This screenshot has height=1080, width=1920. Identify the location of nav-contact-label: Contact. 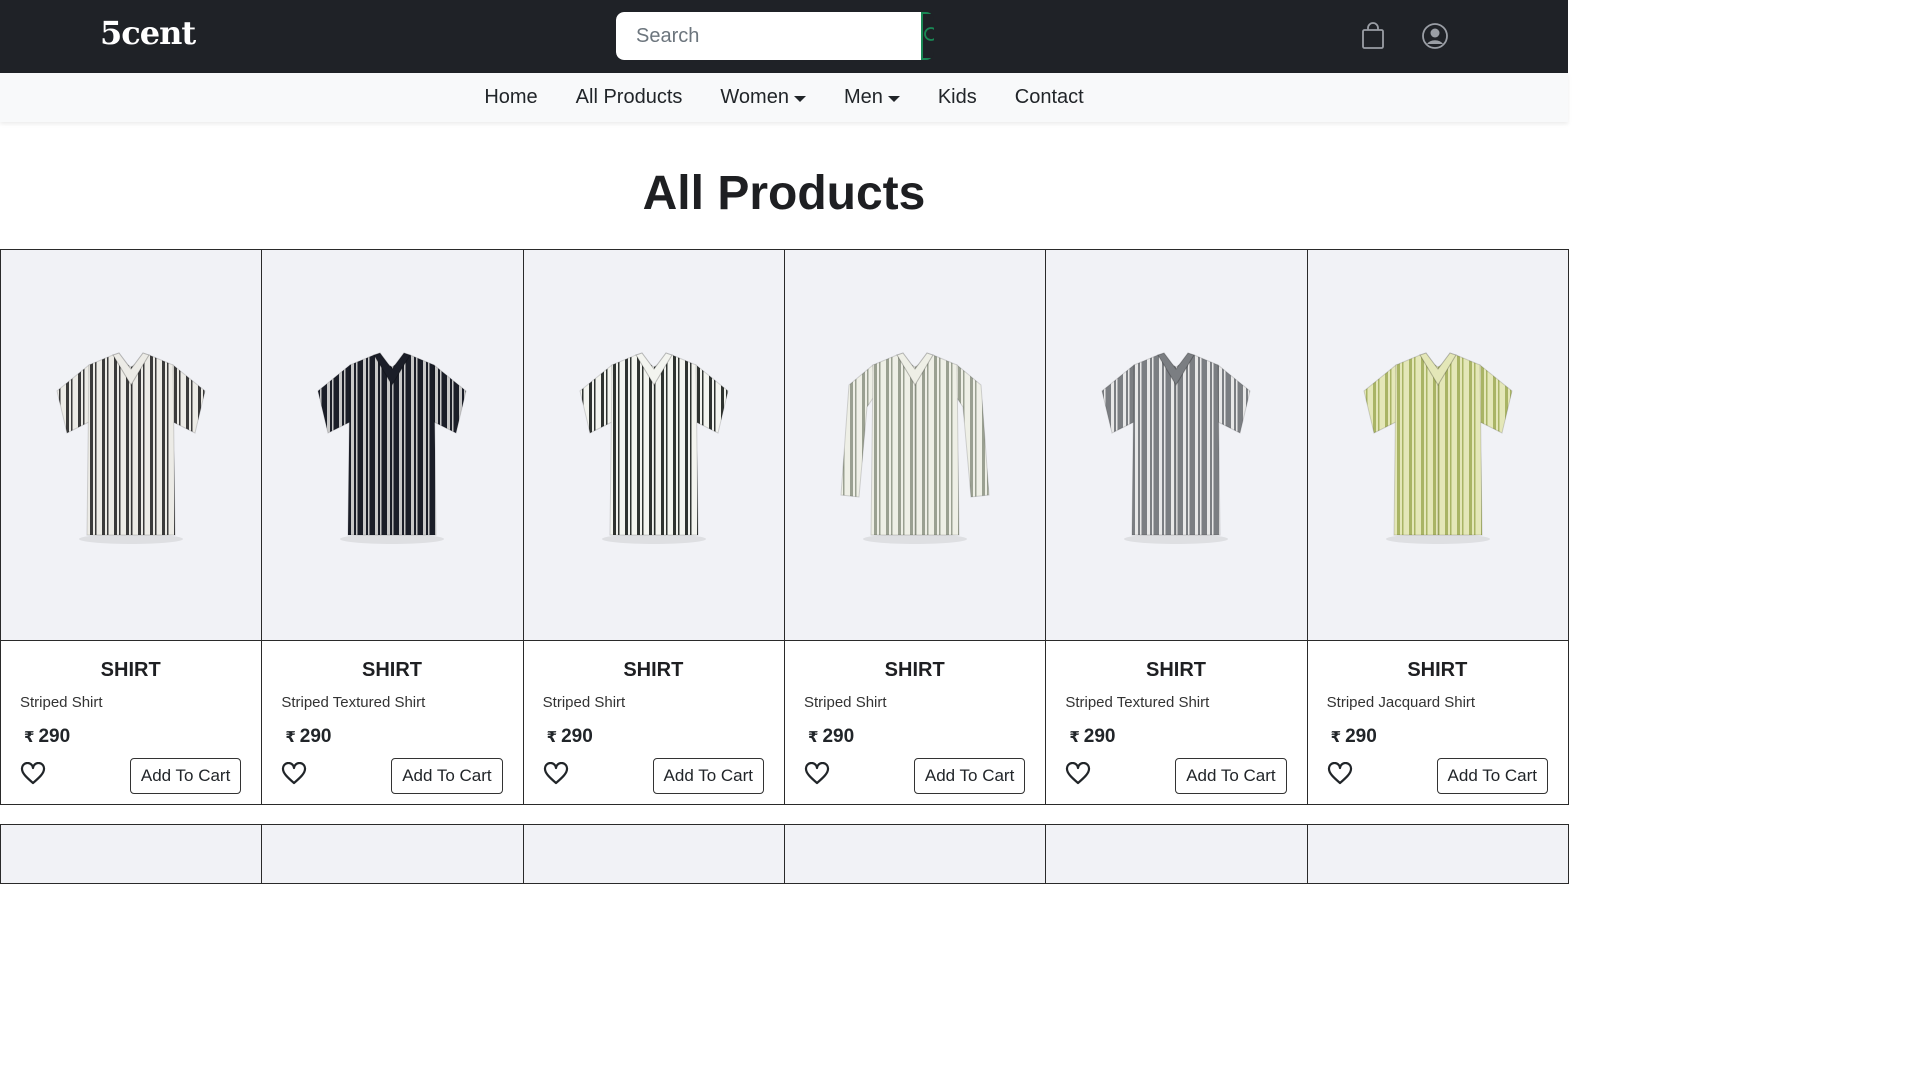
(1049, 97).